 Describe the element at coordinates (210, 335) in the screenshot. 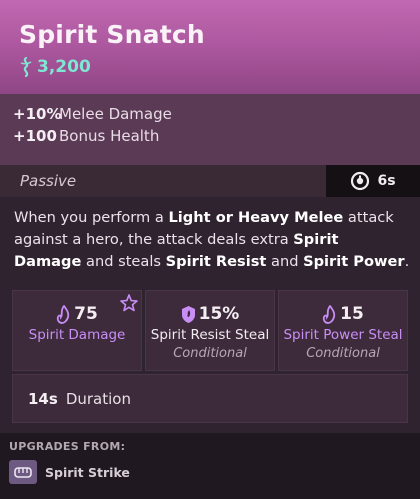

I see `effect-label: Spirit Resist Steal` at that location.